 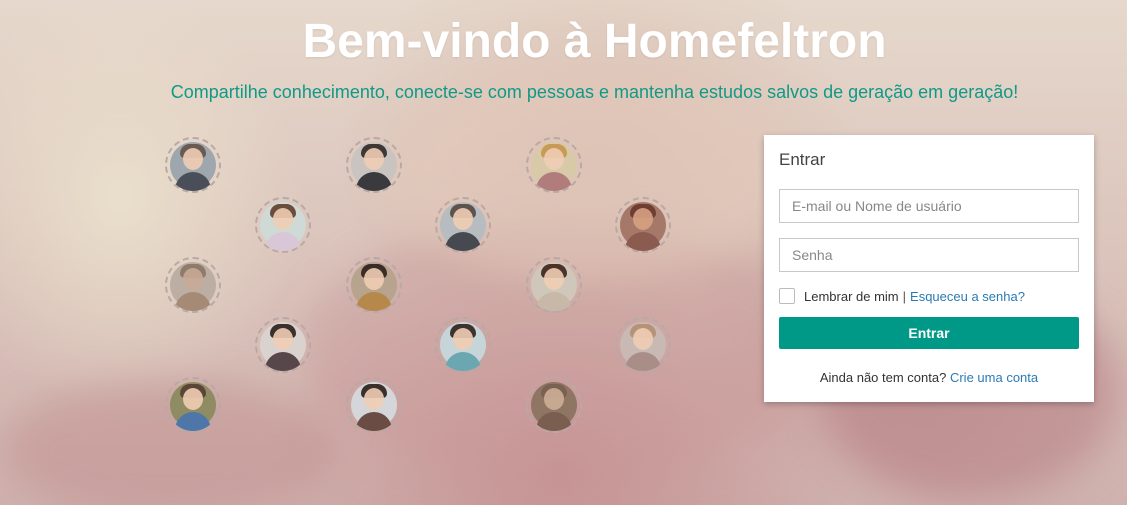 What do you see at coordinates (967, 296) in the screenshot?
I see `forgot-password-link: Esqueceu a senha?` at bounding box center [967, 296].